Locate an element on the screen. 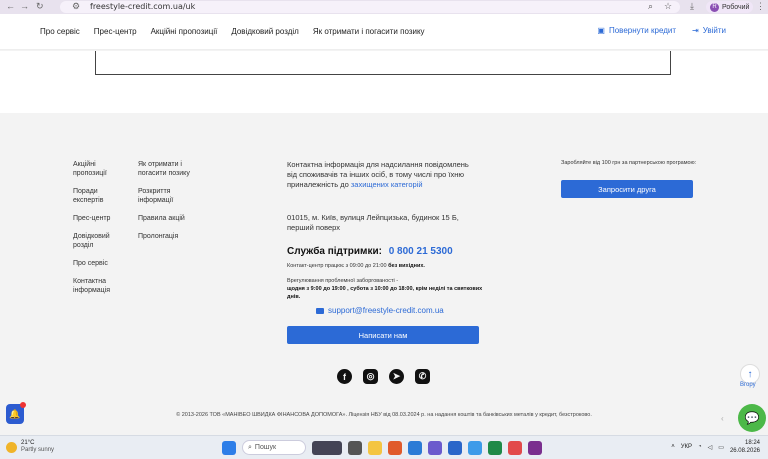  forward-icon: → is located at coordinates (24, 6).